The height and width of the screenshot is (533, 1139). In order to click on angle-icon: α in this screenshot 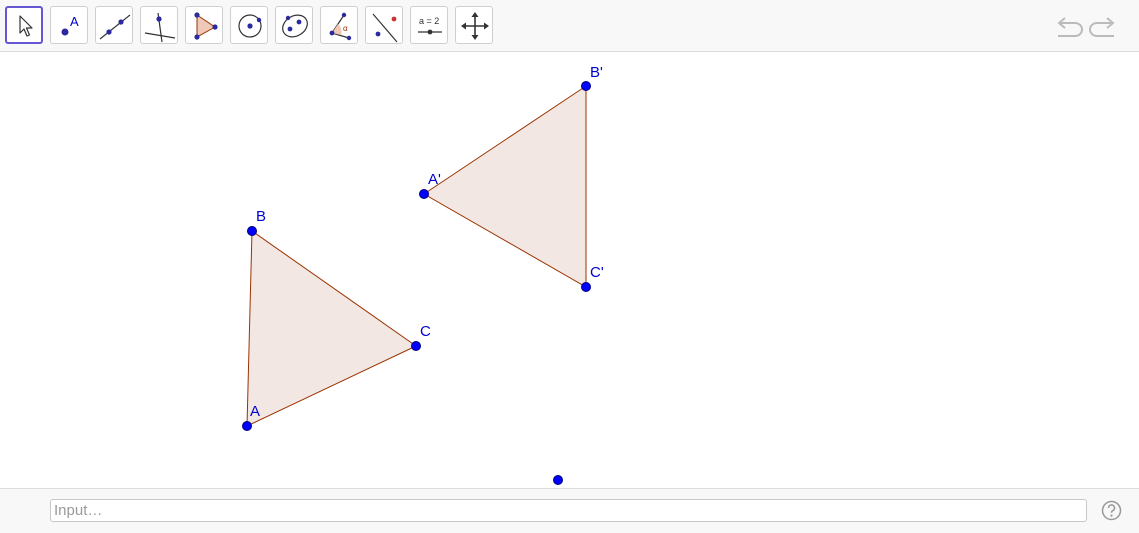, I will do `click(340, 26)`.